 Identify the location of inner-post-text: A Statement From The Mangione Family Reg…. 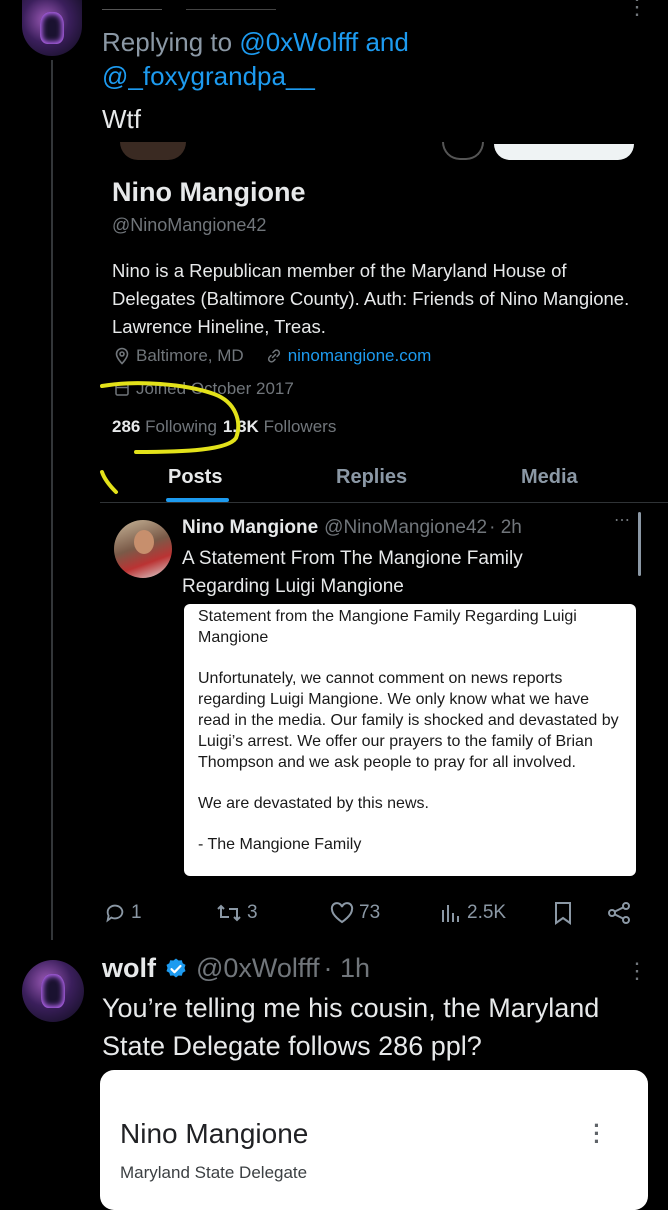
(352, 572).